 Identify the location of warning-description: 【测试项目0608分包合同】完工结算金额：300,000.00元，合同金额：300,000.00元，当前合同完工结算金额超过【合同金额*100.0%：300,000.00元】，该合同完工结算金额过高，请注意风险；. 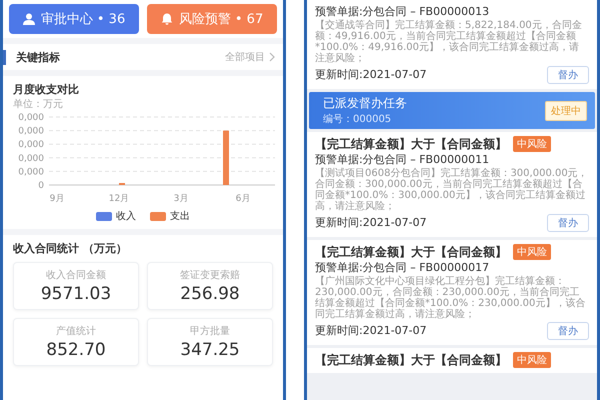
(452, 190).